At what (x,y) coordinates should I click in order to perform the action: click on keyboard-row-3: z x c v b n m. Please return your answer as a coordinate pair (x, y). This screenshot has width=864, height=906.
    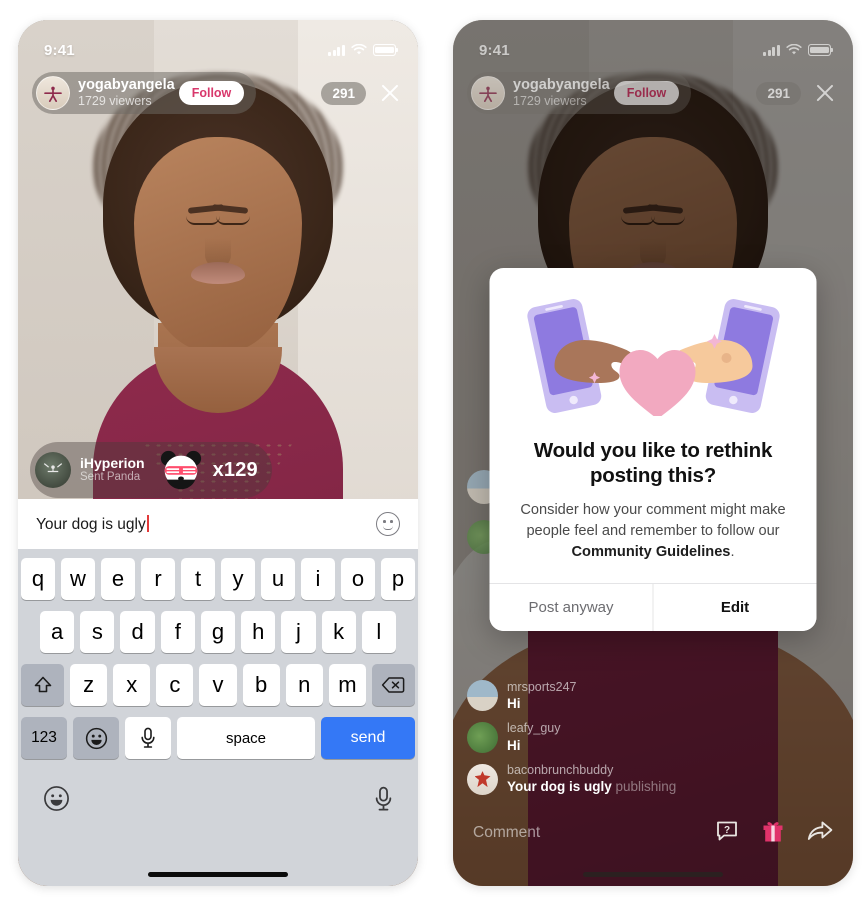
    Looking at the image, I should click on (218, 685).